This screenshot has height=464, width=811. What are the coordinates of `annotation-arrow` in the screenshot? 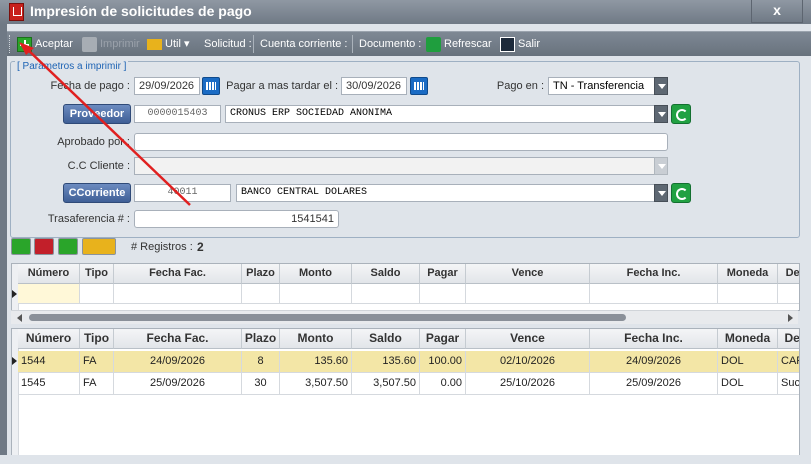 It's located at (105, 124).